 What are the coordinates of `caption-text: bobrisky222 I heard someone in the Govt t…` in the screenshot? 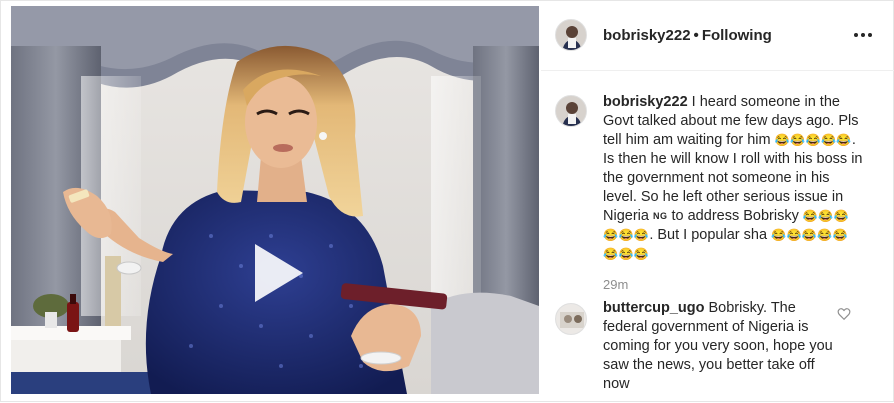 It's located at (733, 178).